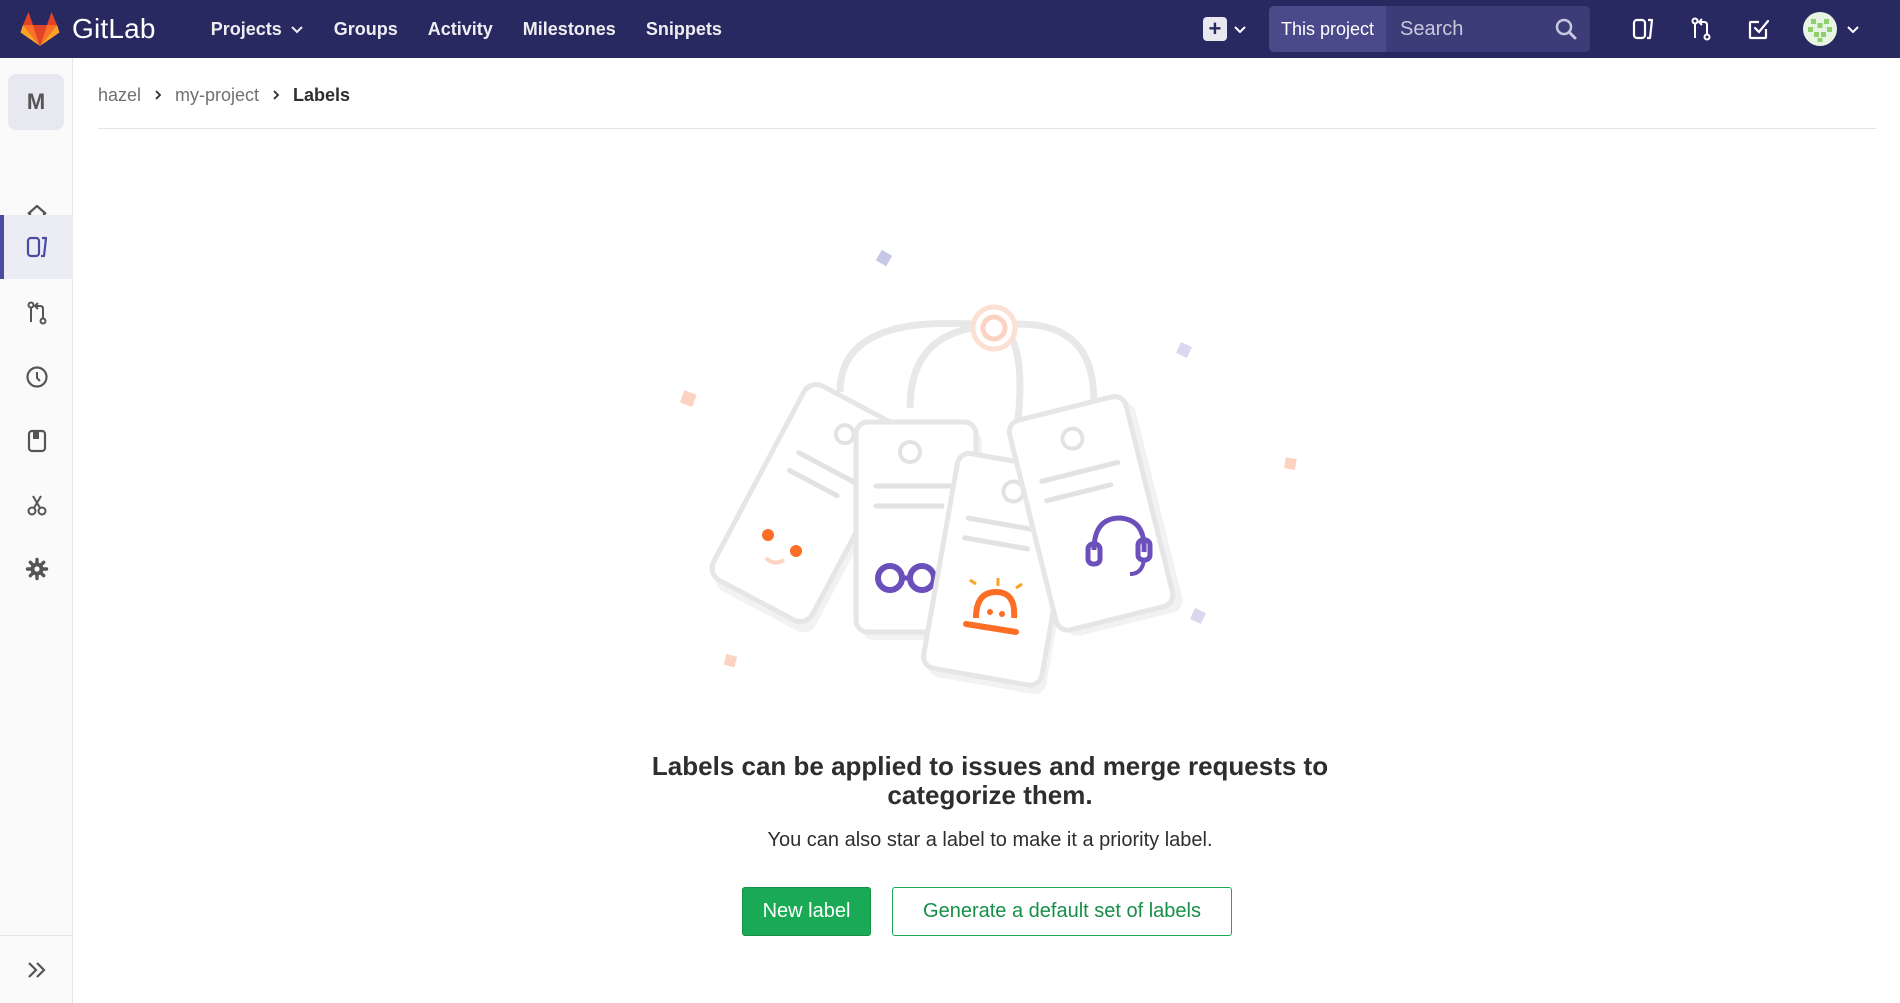 The image size is (1900, 1003). I want to click on breadcrumb-project: my-project, so click(217, 95).